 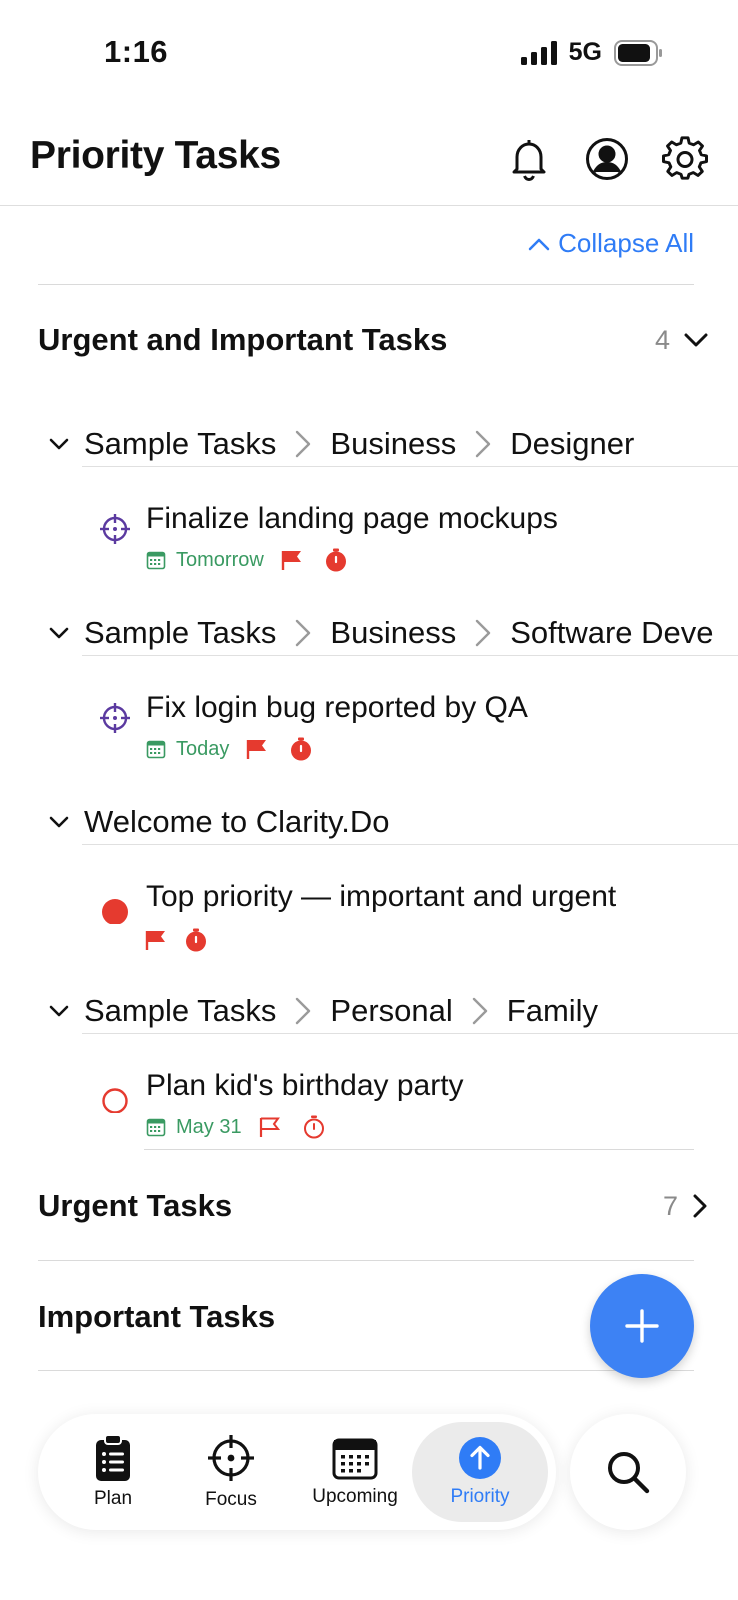 I want to click on tab-label: Upcoming, so click(x=355, y=1496).